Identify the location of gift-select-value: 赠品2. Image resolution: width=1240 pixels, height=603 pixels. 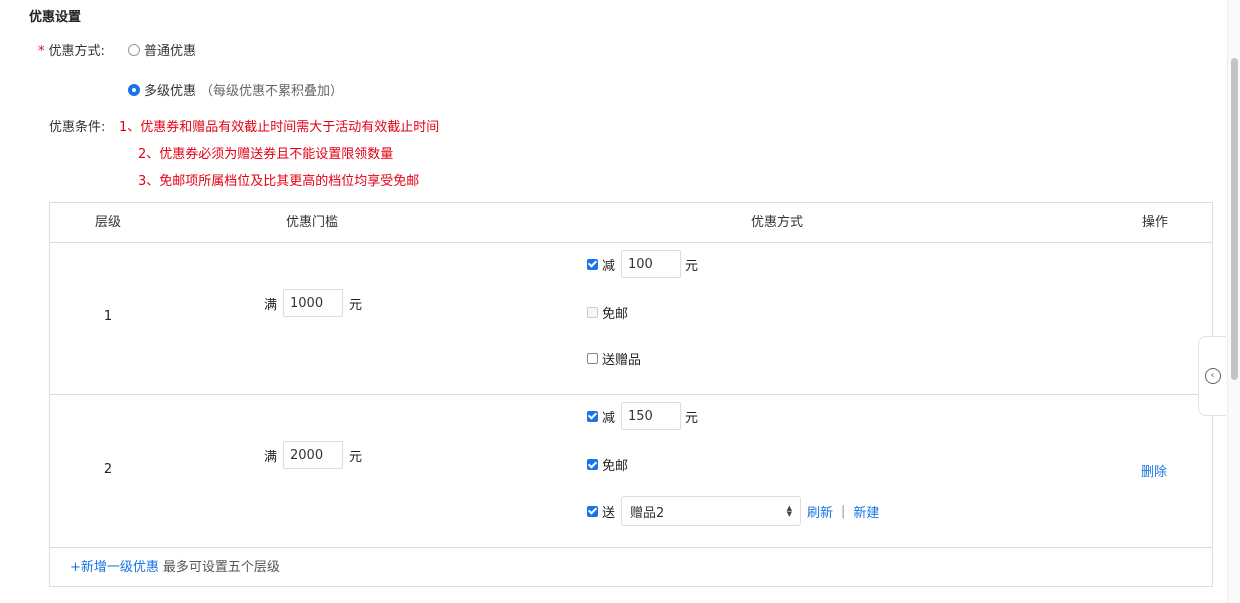
(647, 513).